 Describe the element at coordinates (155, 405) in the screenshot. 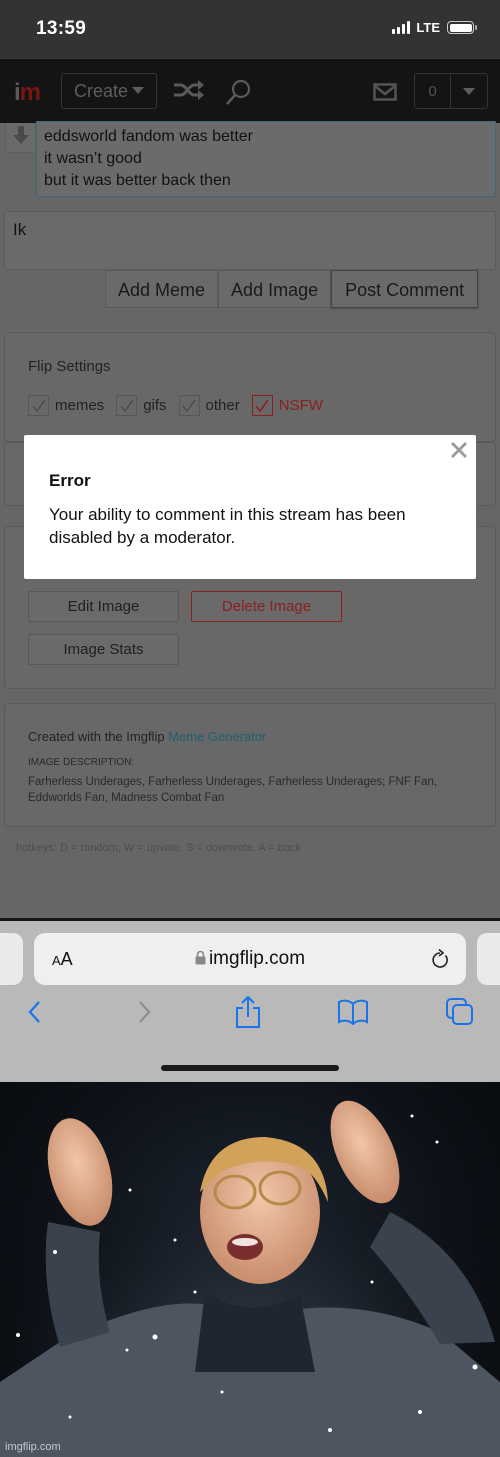

I see `flip-option-label: gifs` at that location.